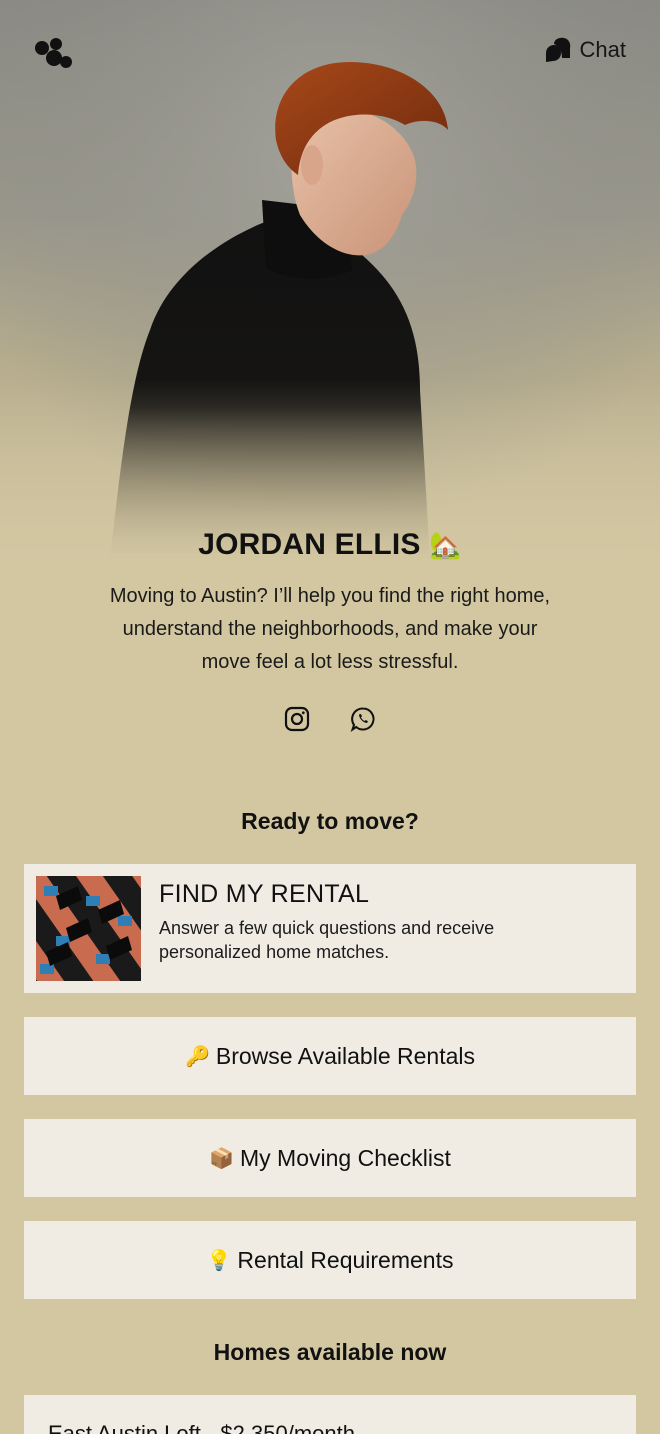 The height and width of the screenshot is (1434, 660). I want to click on listing-card: East Austin Loft - $2,350/month, so click(330, 1414).